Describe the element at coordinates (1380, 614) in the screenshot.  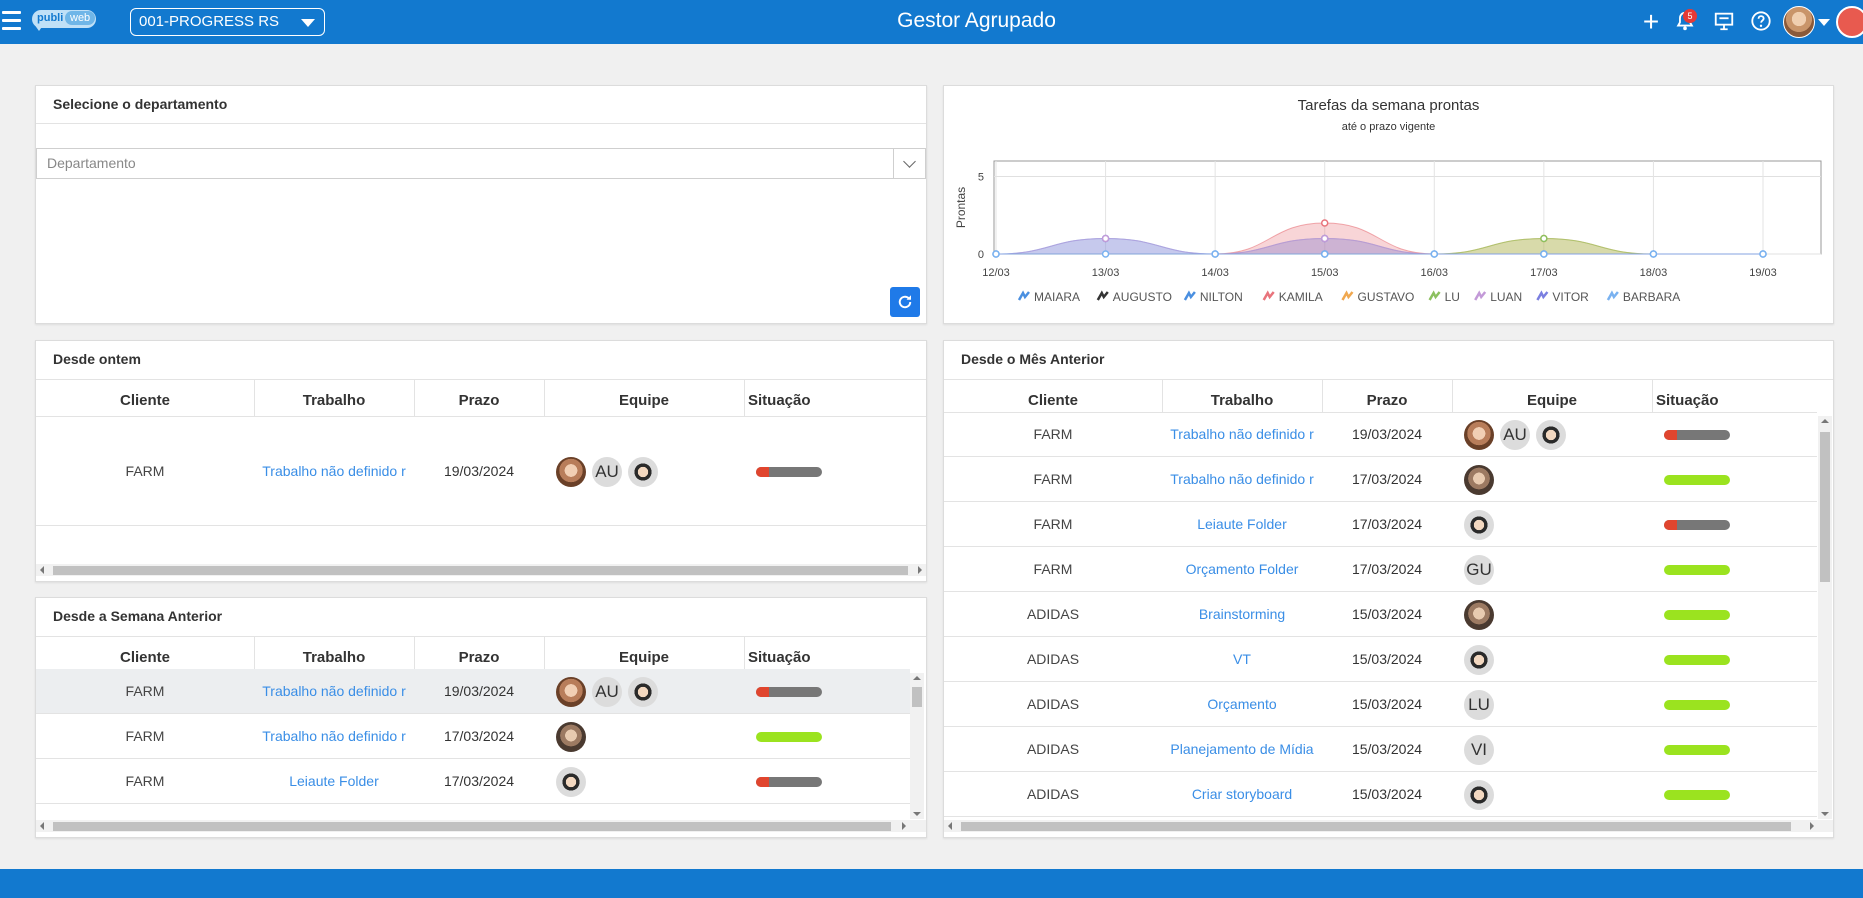
I see `table-row: ADIDAS Brainstorming 15/03/2024` at that location.